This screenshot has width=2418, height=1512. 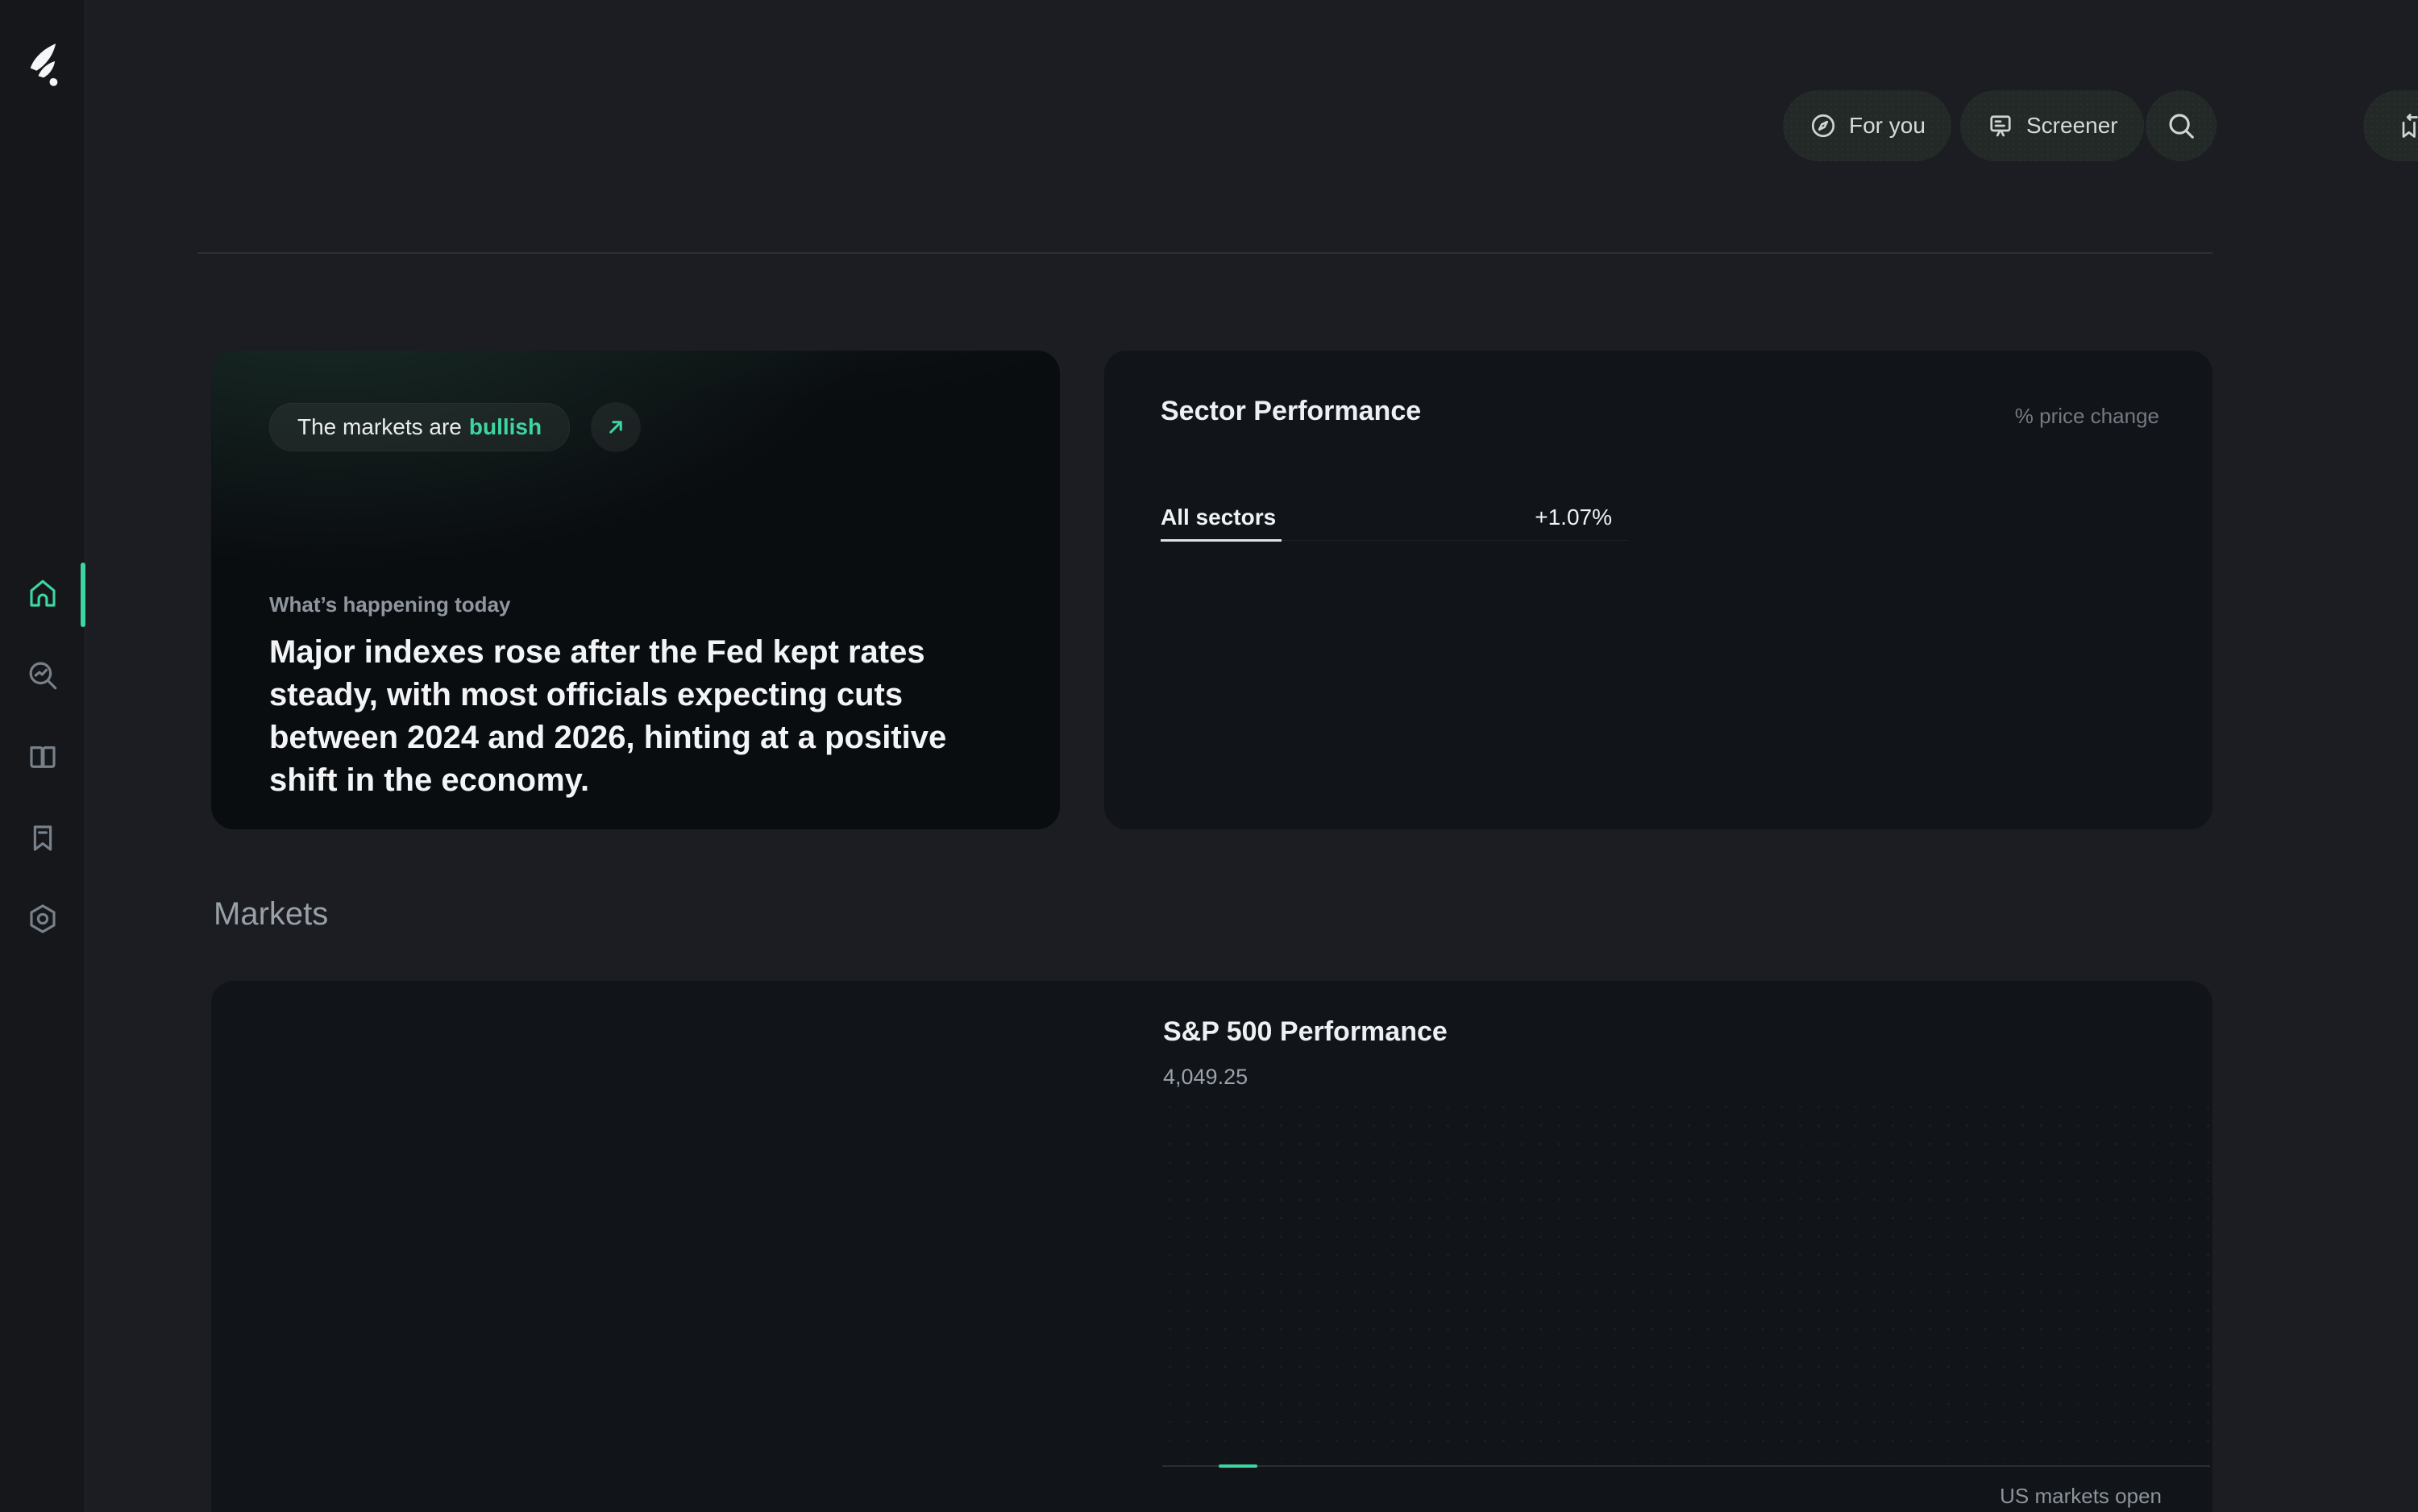 I want to click on price-change-note: % price change, so click(x=2086, y=416).